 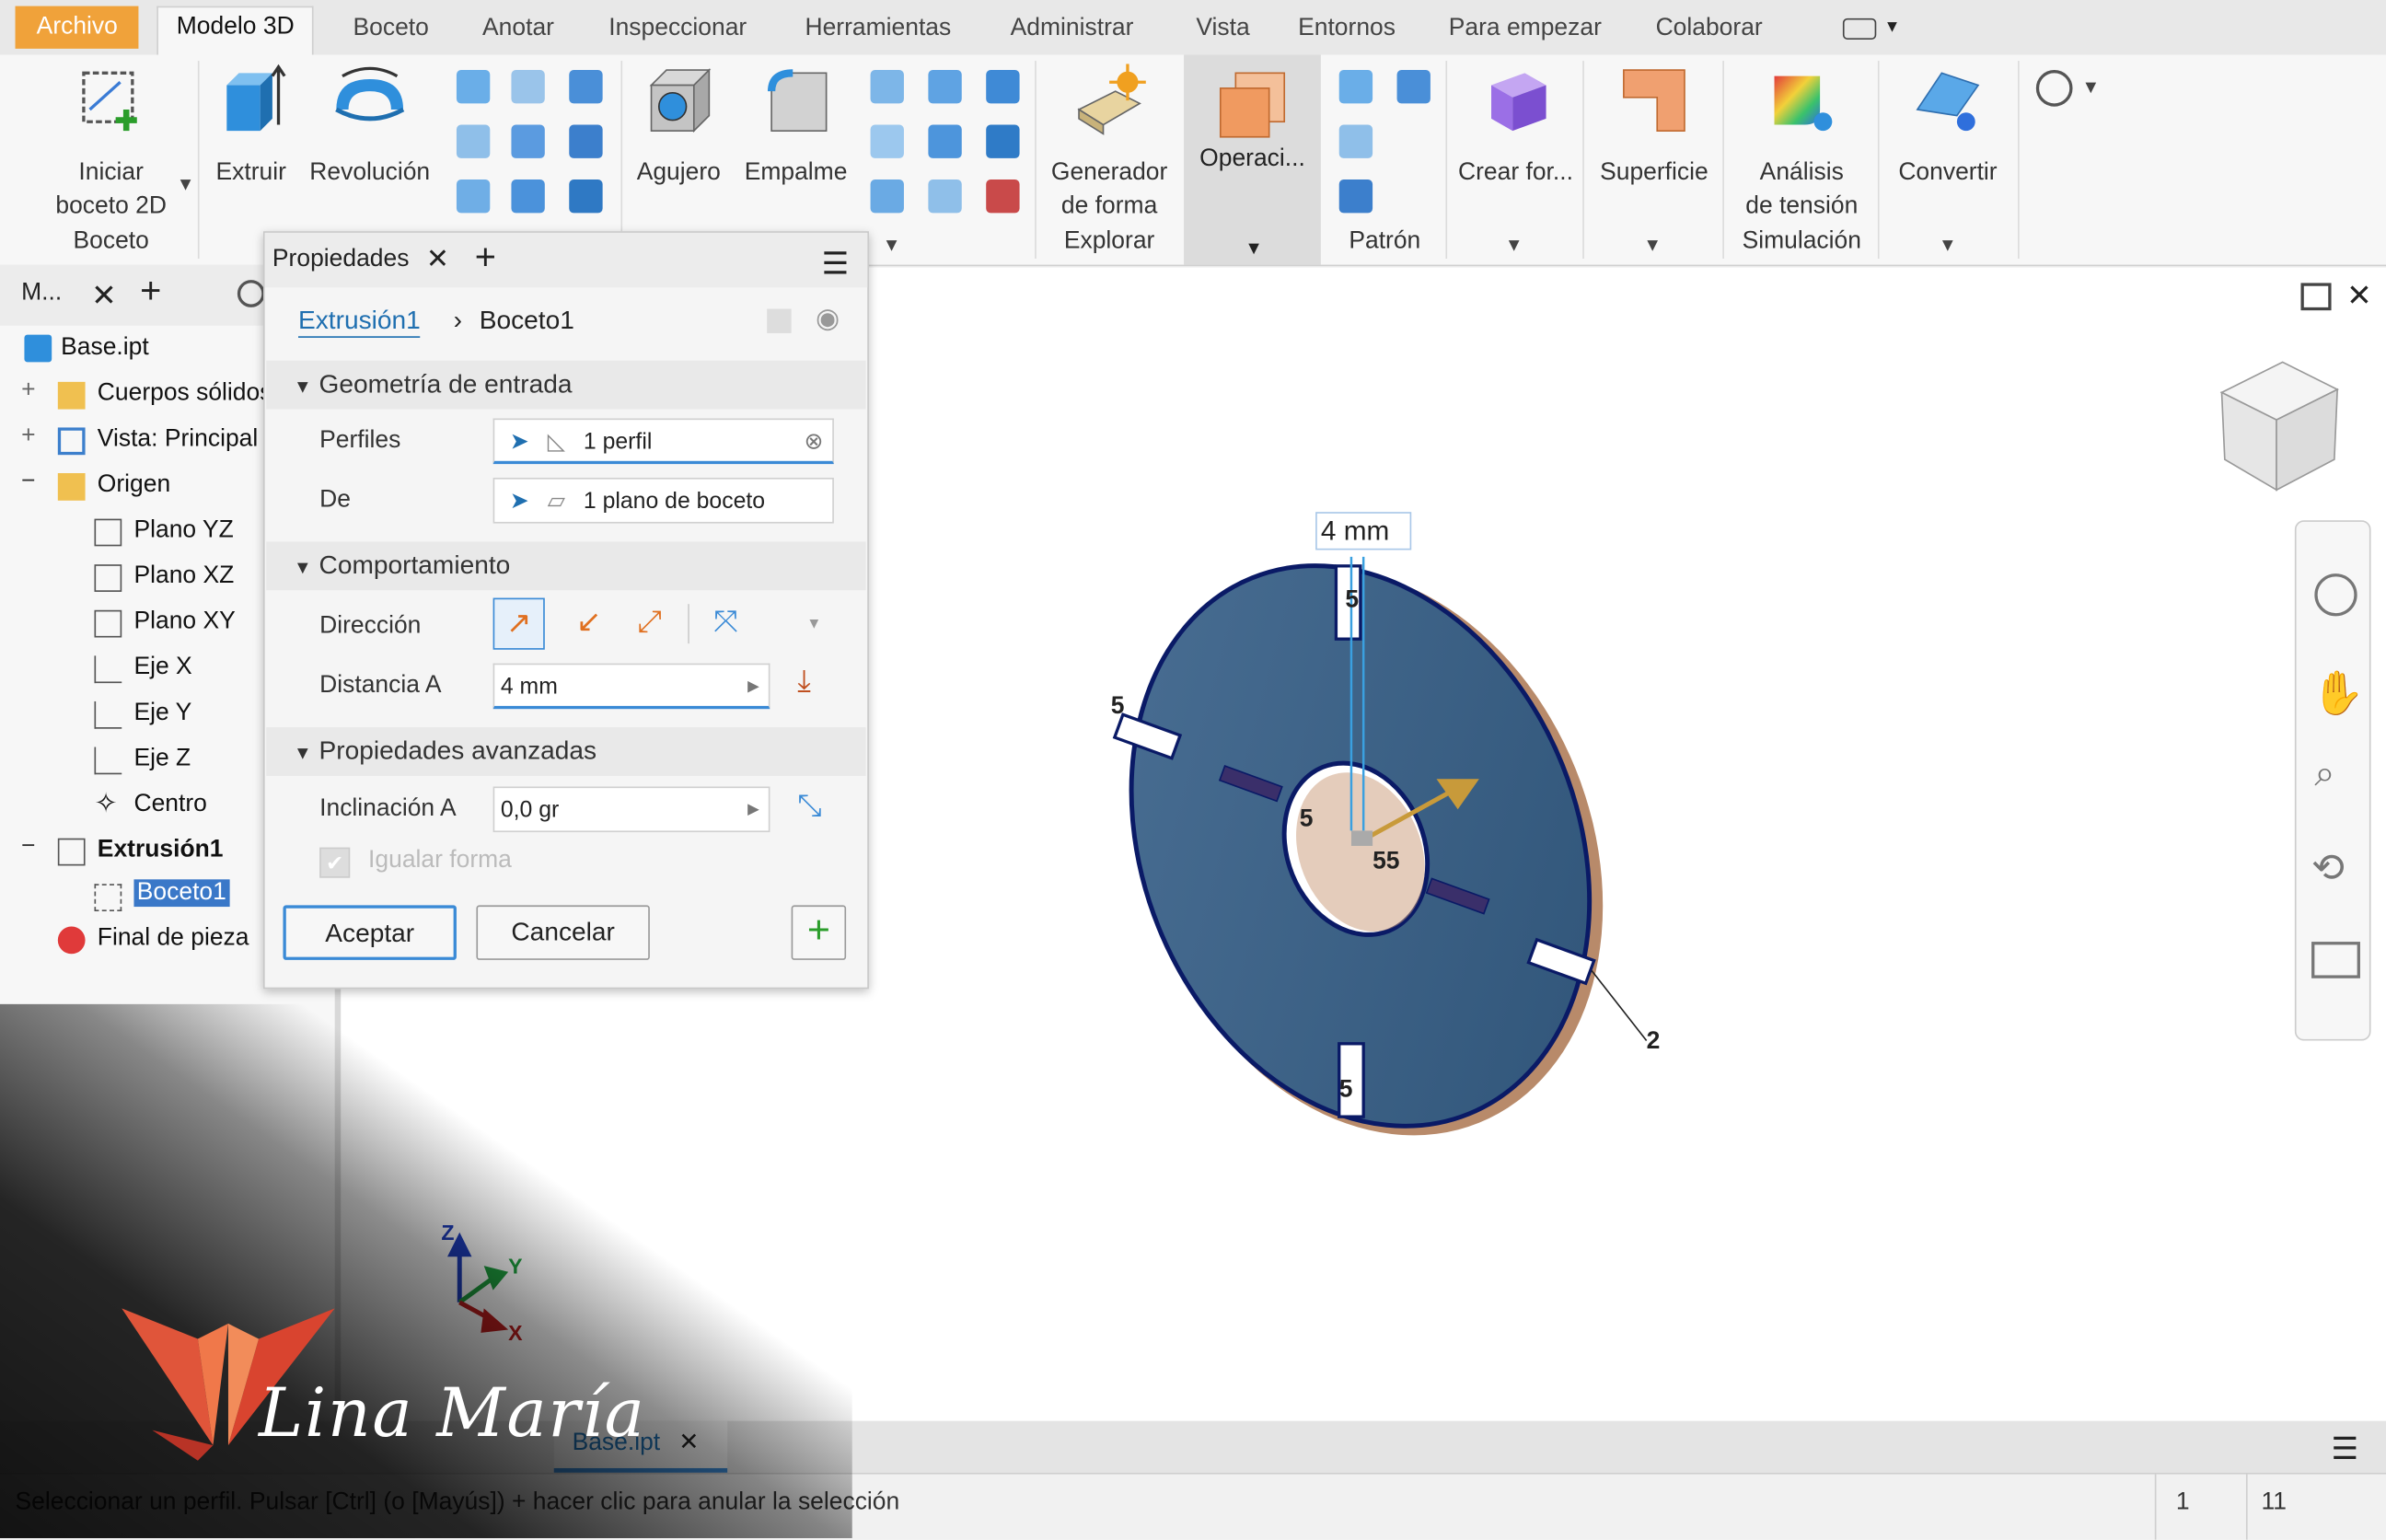 What do you see at coordinates (945, 196) in the screenshot?
I see `direct-edit-icon` at bounding box center [945, 196].